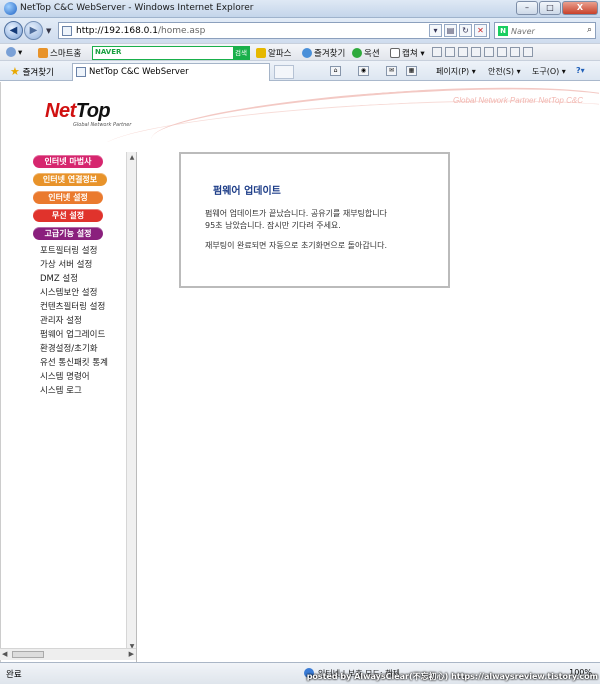 This screenshot has height=684, width=600. What do you see at coordinates (43, 53) in the screenshot?
I see `home-icon` at bounding box center [43, 53].